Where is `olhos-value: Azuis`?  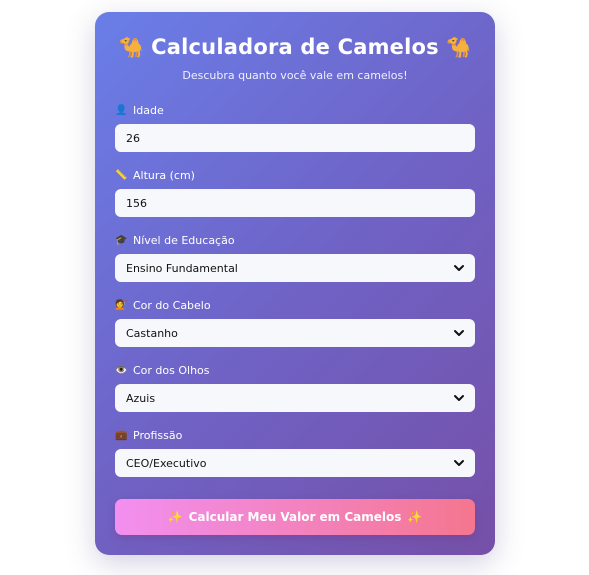 olhos-value: Azuis is located at coordinates (141, 398).